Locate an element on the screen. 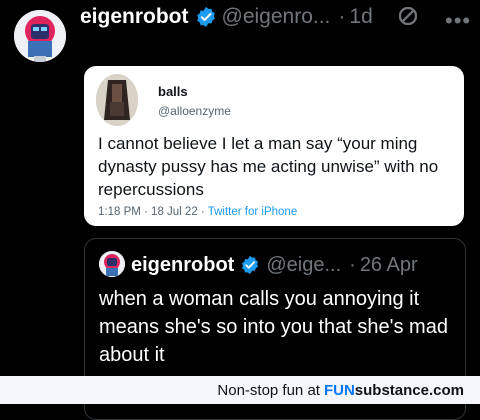 This screenshot has height=420, width=480. watermark-text: Non-stop fun at is located at coordinates (268, 390).